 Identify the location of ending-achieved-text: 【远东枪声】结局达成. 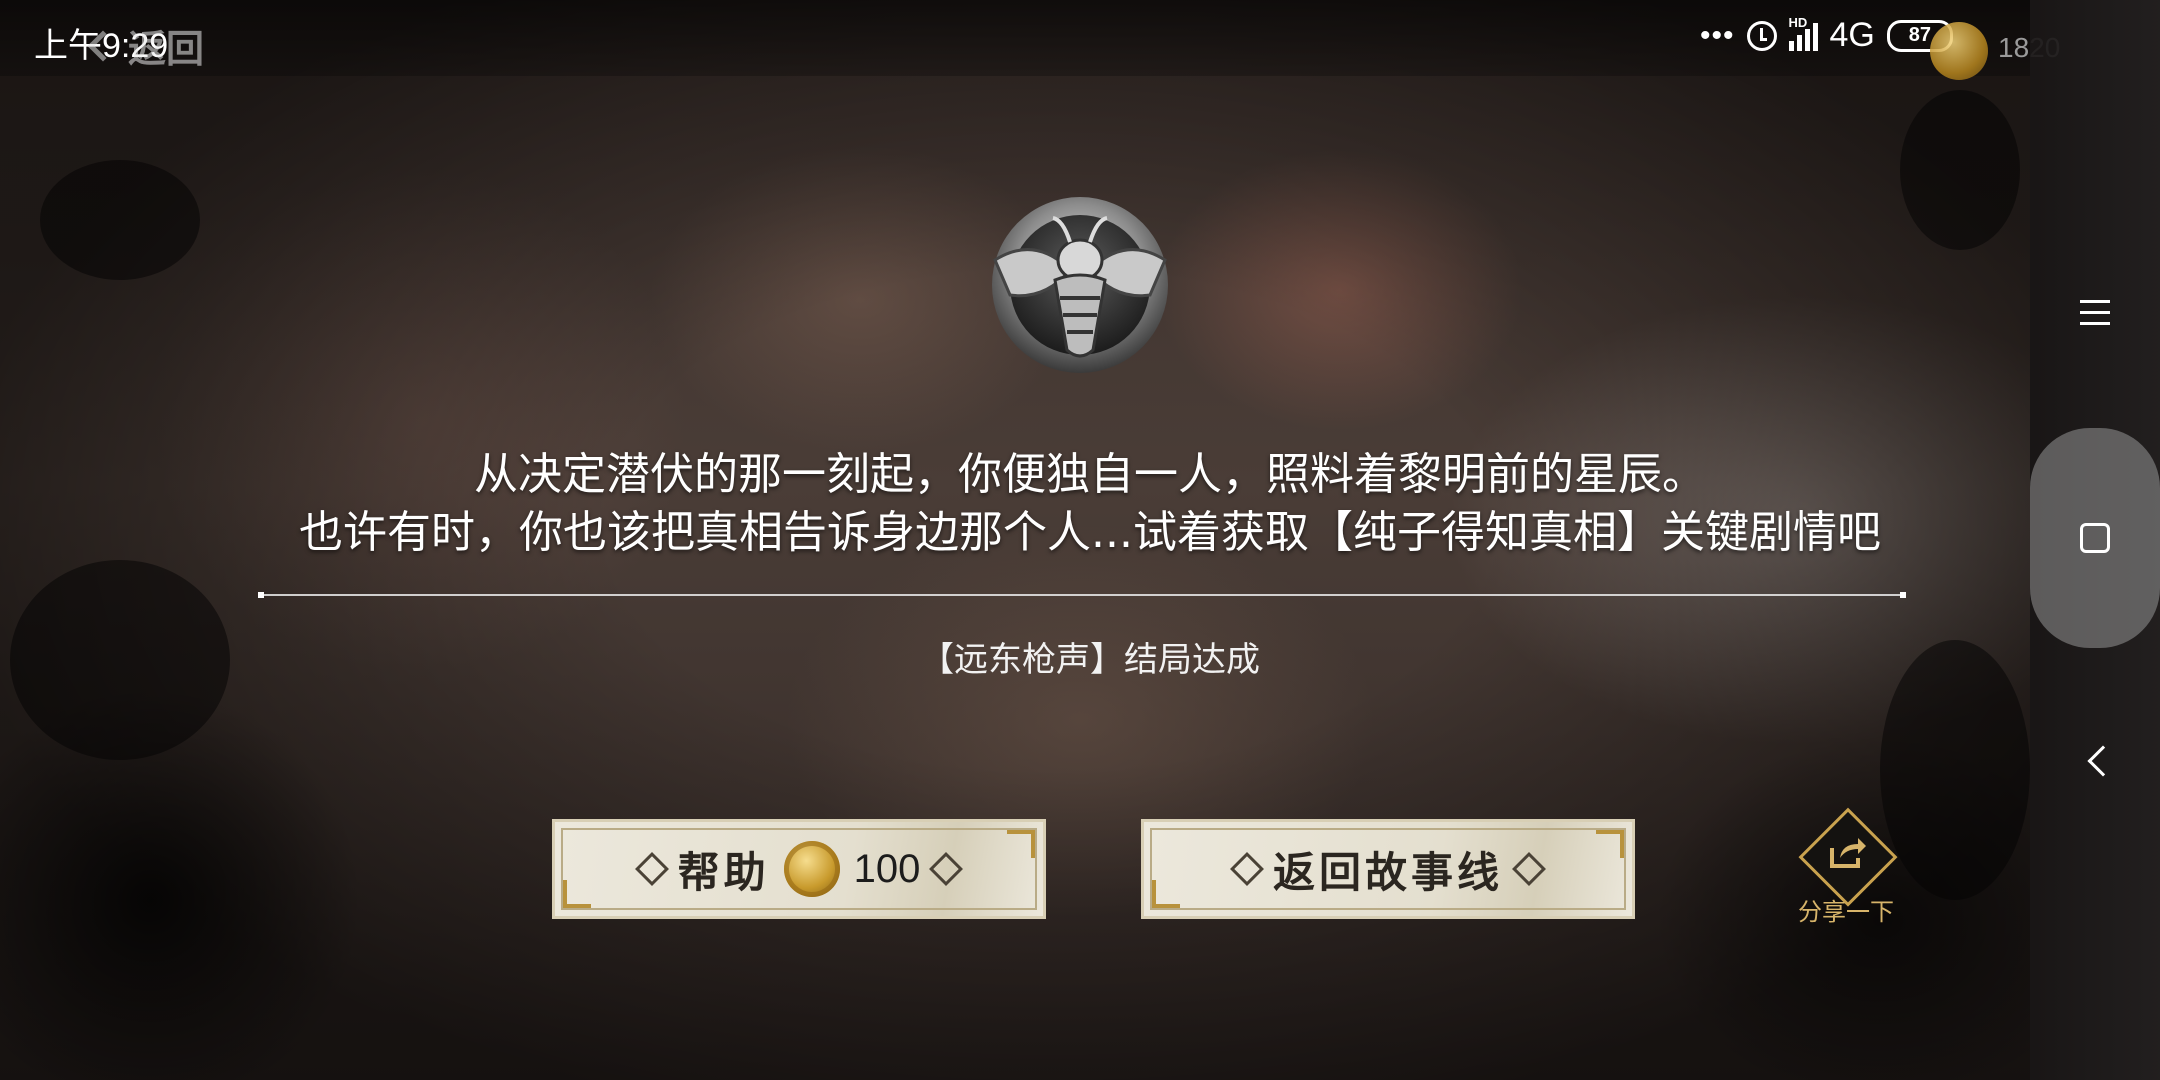
(1090, 660).